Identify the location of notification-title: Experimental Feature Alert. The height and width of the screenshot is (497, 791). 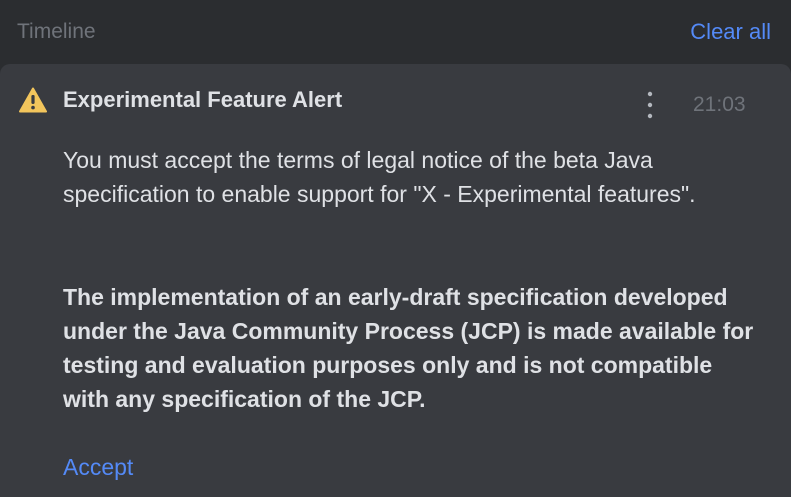
(203, 99).